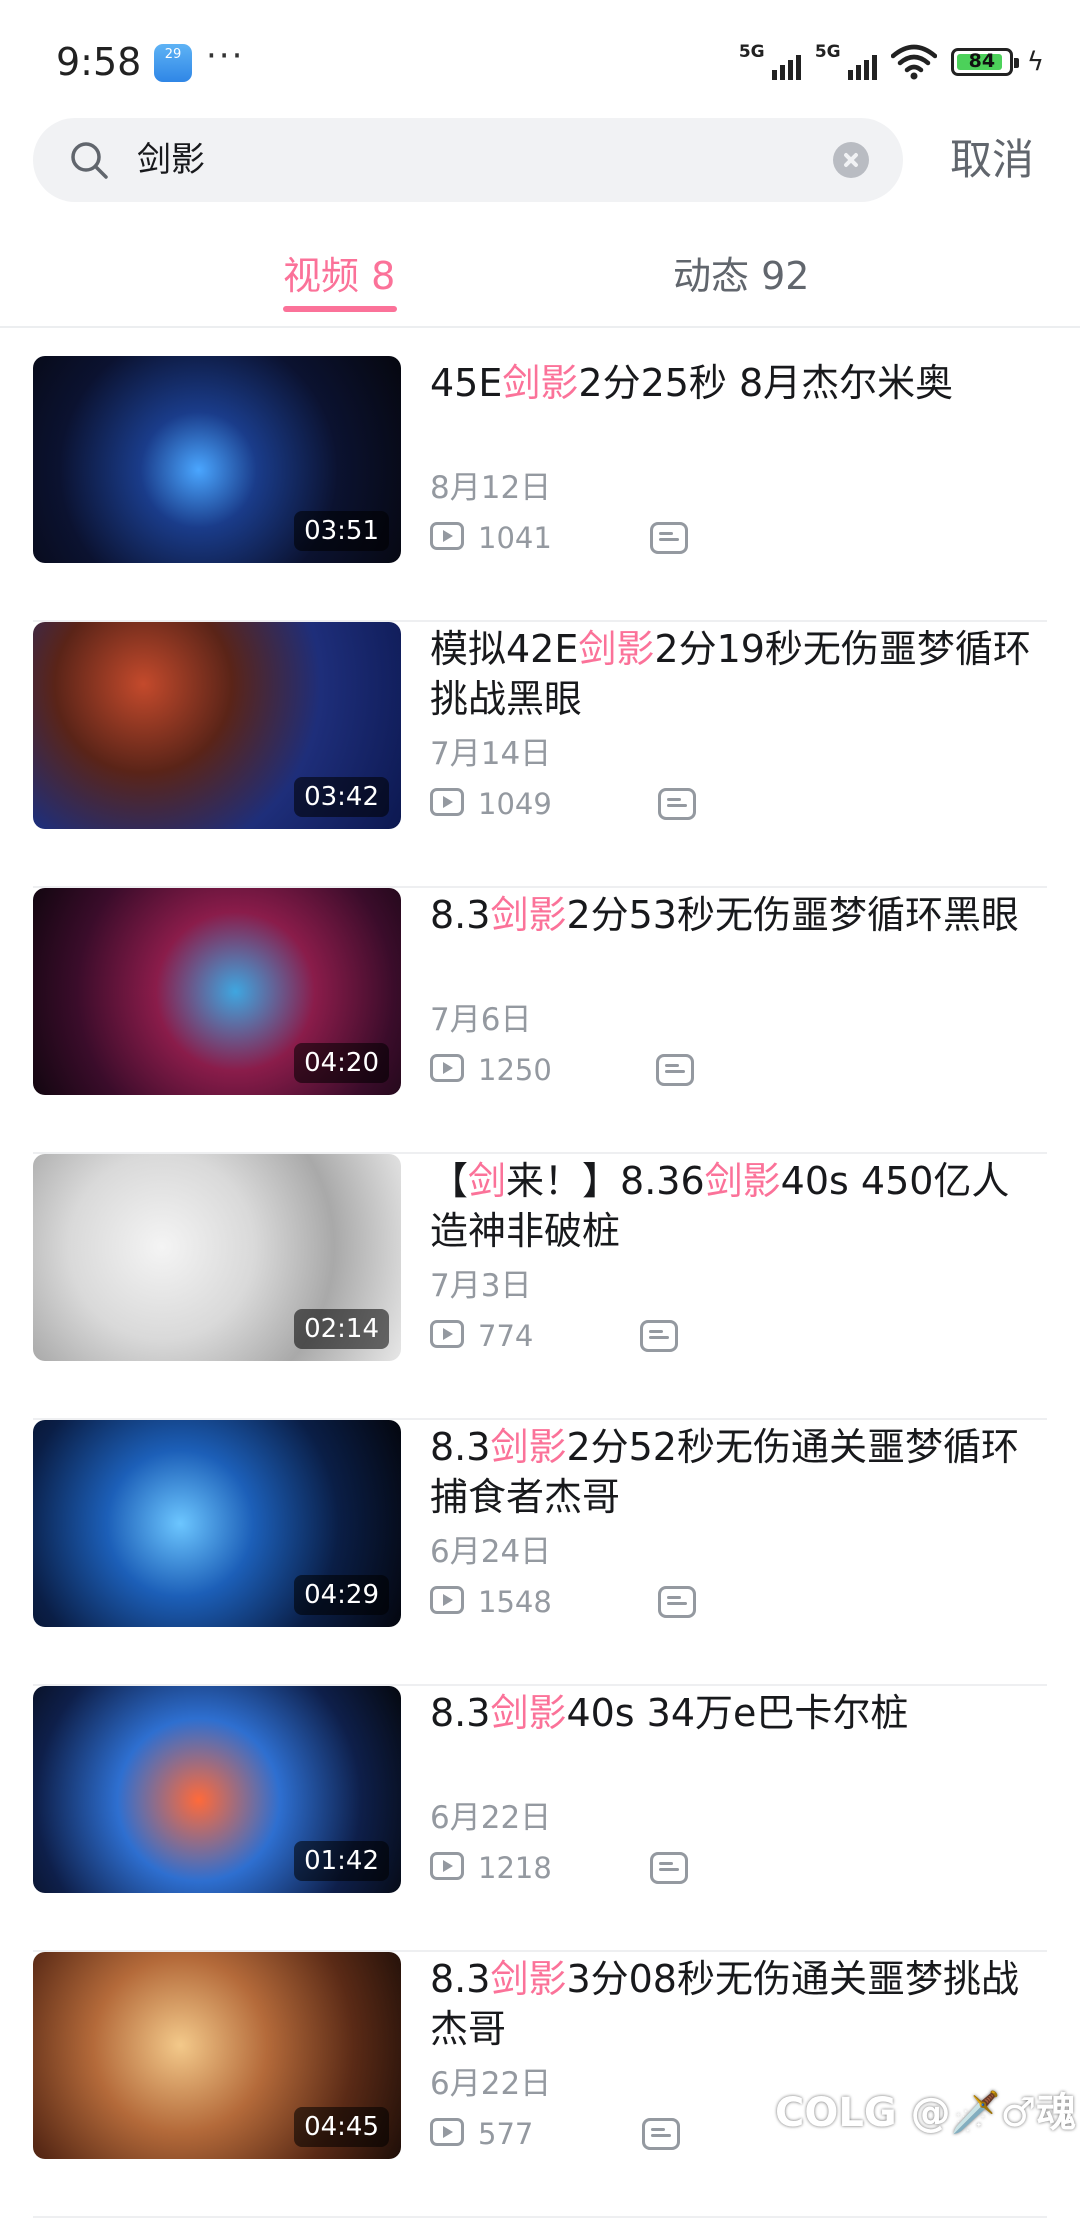 This screenshot has height=2218, width=1080. What do you see at coordinates (737, 674) in the screenshot?
I see `video-title: 模拟42E剑影2分19秒无伤噩梦循环挑战黑眼` at bounding box center [737, 674].